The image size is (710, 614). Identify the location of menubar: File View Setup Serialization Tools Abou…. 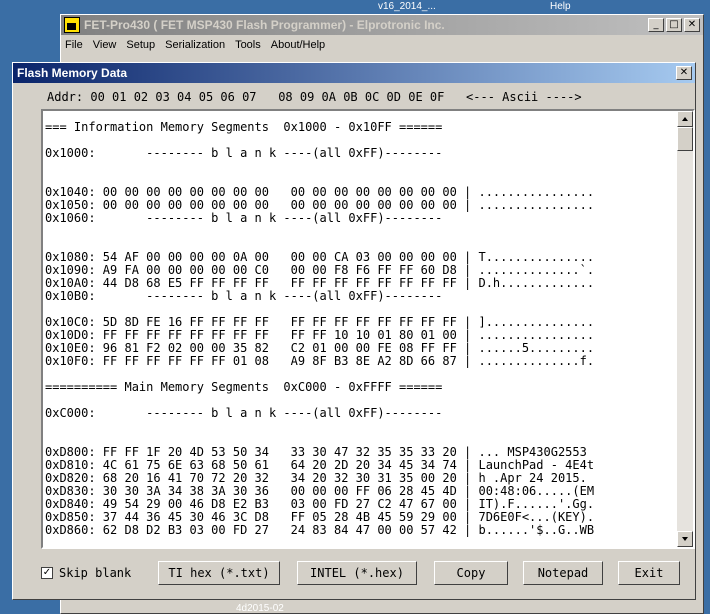
(382, 45).